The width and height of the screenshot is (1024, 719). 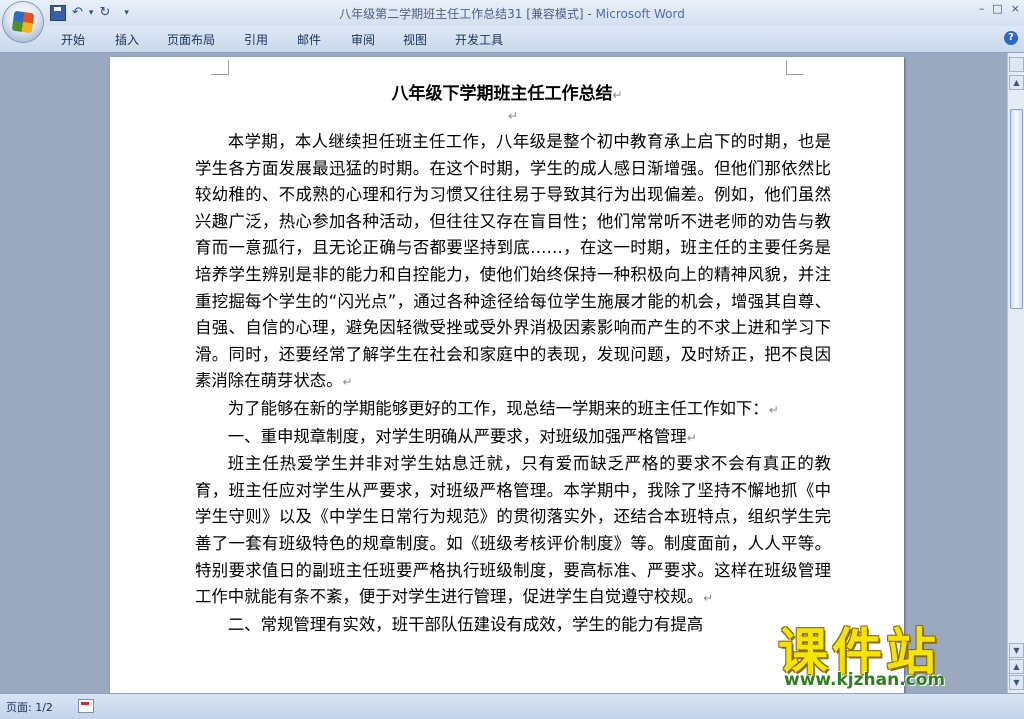 What do you see at coordinates (1016, 82) in the screenshot?
I see `scroll-up-icon: ▲` at bounding box center [1016, 82].